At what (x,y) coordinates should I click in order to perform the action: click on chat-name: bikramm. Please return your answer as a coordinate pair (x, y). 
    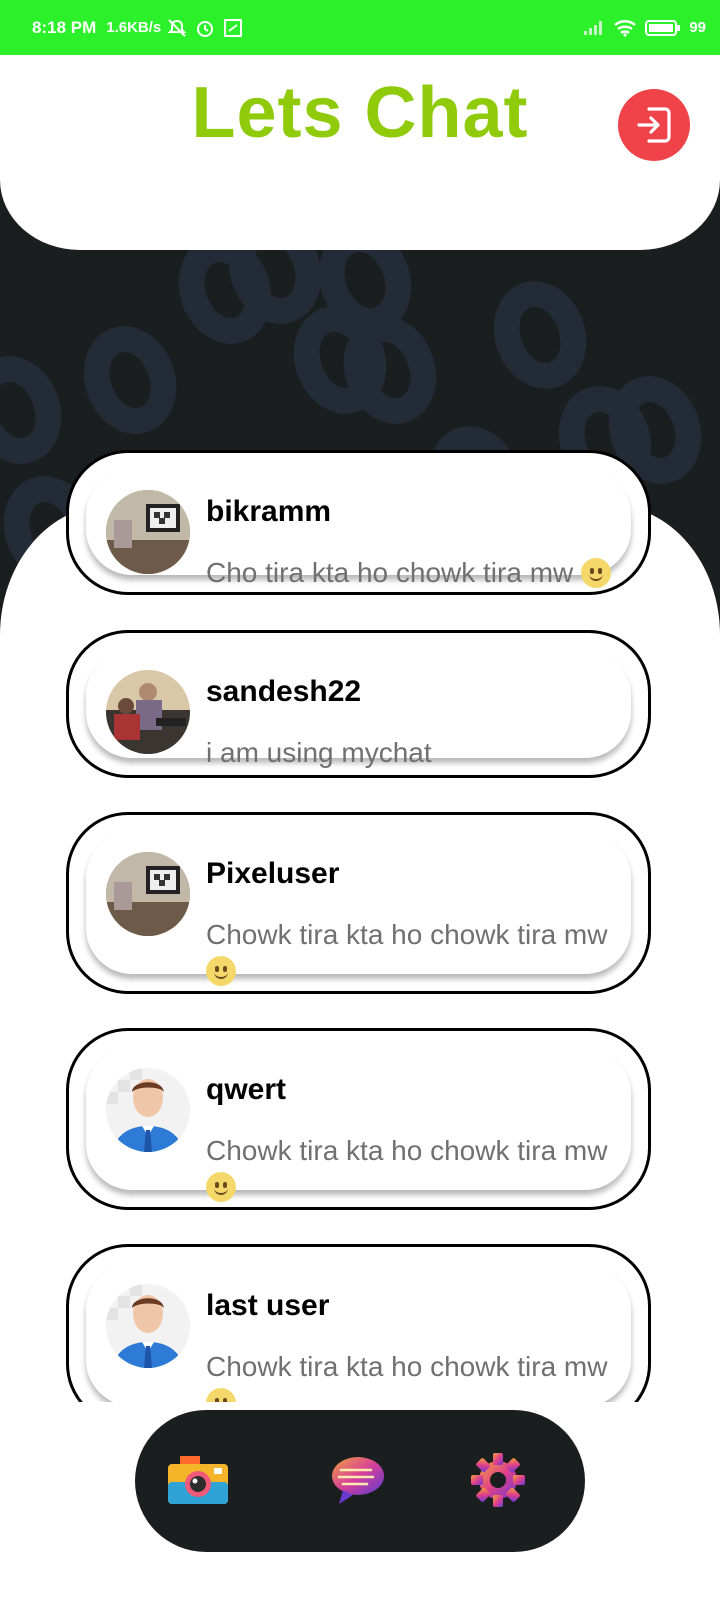
    Looking at the image, I should click on (269, 511).